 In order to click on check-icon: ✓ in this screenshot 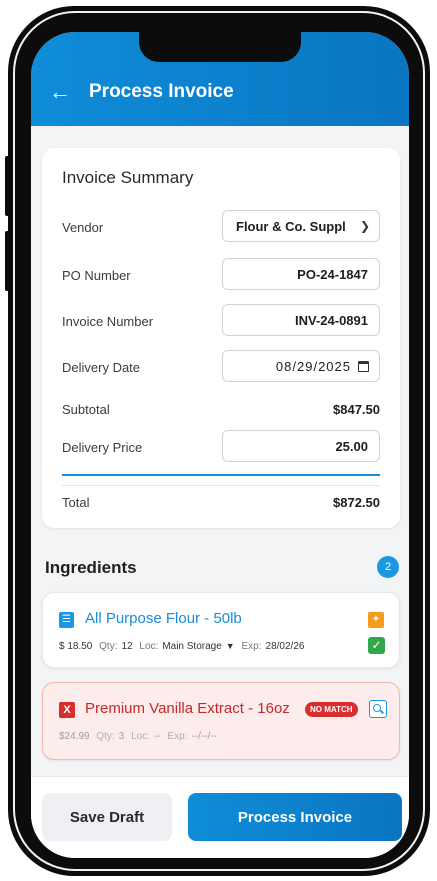, I will do `click(376, 645)`.